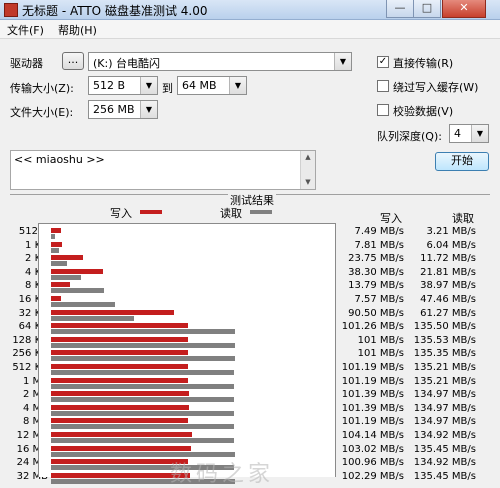  What do you see at coordinates (444, 422) in the screenshot?
I see `read-value: 134.97 MB/s` at bounding box center [444, 422].